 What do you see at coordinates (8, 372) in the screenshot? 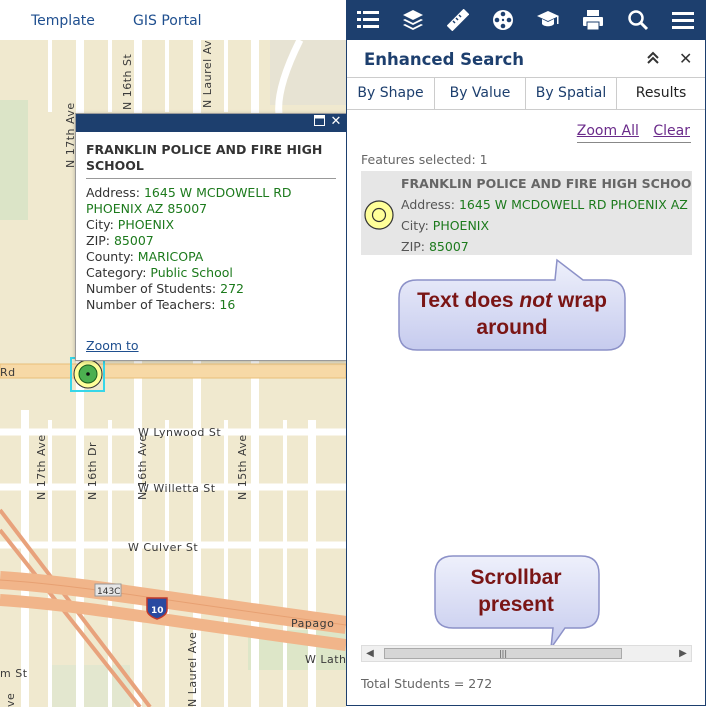
I see `street-label: Rd` at bounding box center [8, 372].